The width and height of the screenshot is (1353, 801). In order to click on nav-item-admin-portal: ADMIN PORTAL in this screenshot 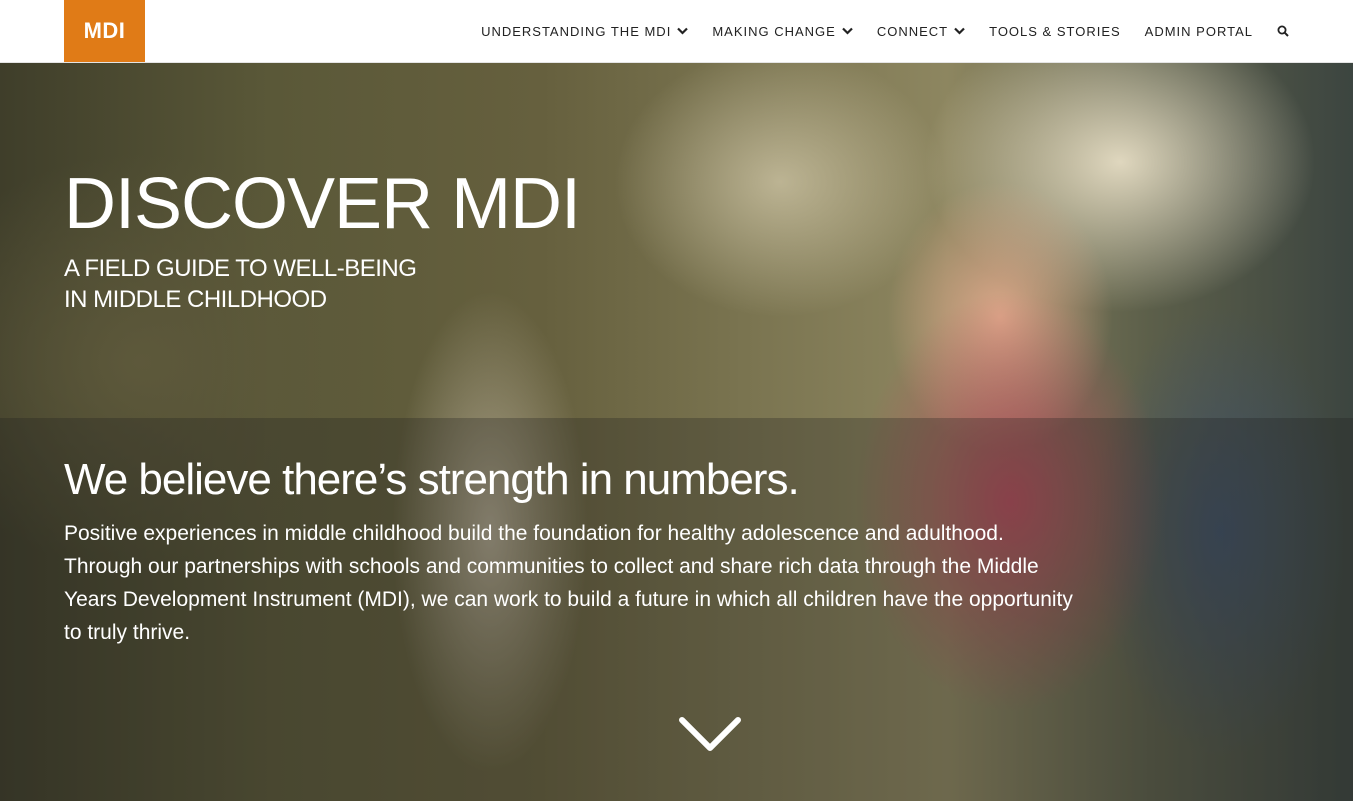, I will do `click(1199, 31)`.